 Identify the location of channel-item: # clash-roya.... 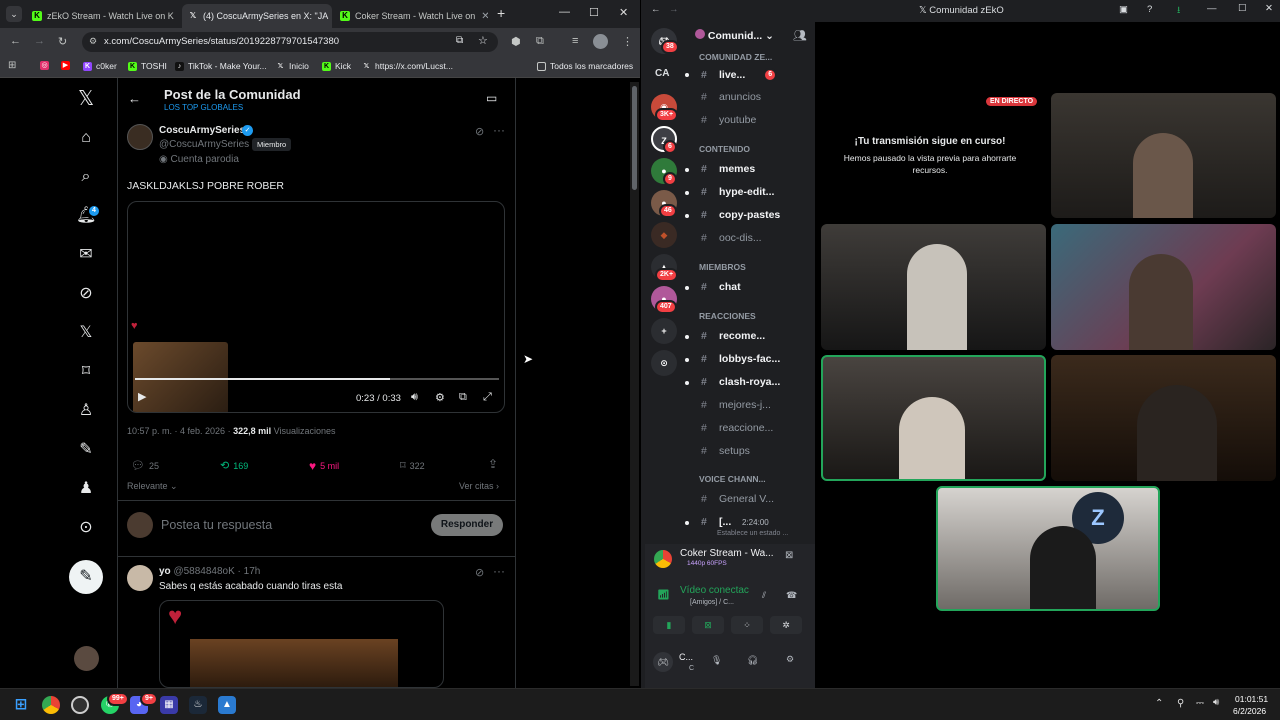
(732, 382).